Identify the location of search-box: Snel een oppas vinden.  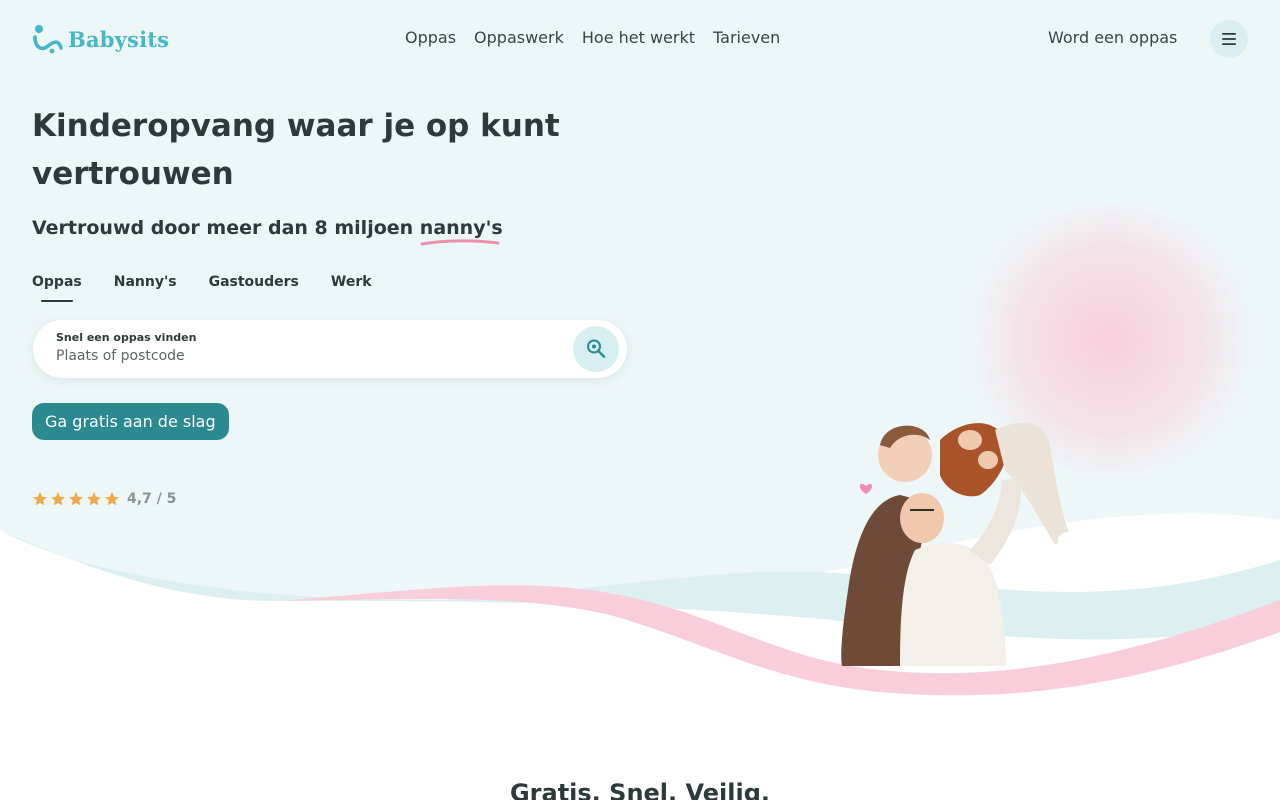
(330, 349).